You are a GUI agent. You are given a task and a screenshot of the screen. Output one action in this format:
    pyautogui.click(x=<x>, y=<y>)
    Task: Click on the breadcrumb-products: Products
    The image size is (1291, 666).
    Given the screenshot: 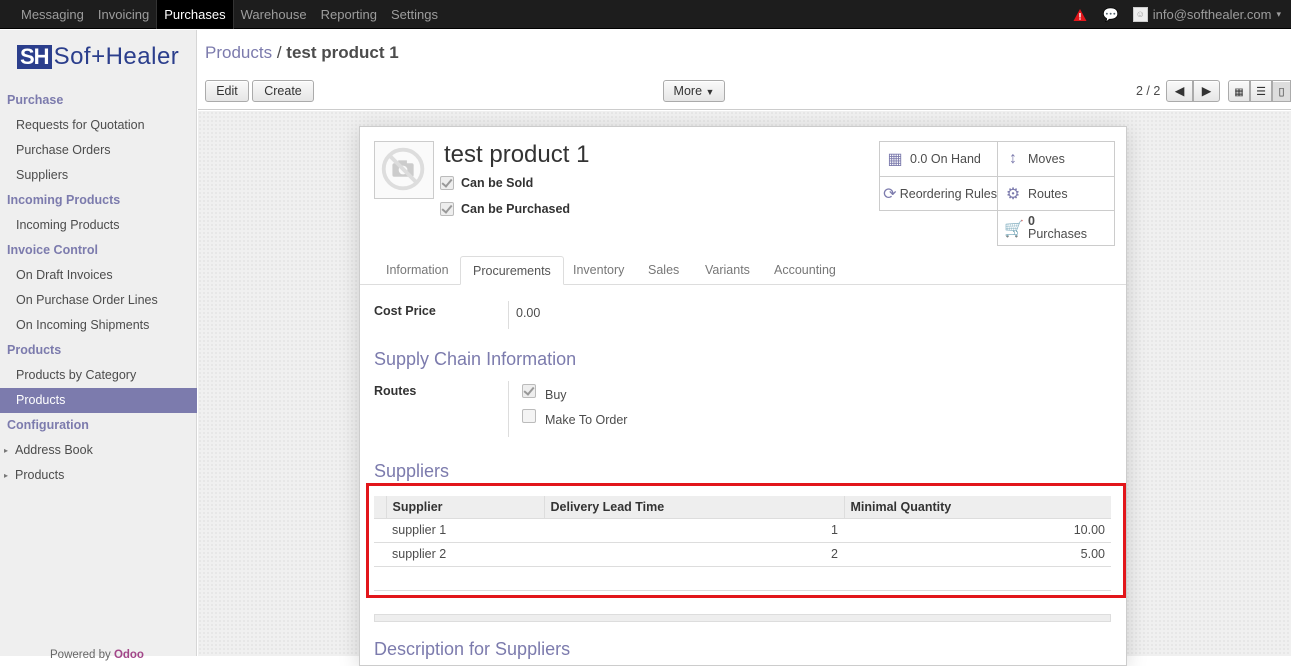 What is the action you would take?
    pyautogui.click(x=238, y=52)
    